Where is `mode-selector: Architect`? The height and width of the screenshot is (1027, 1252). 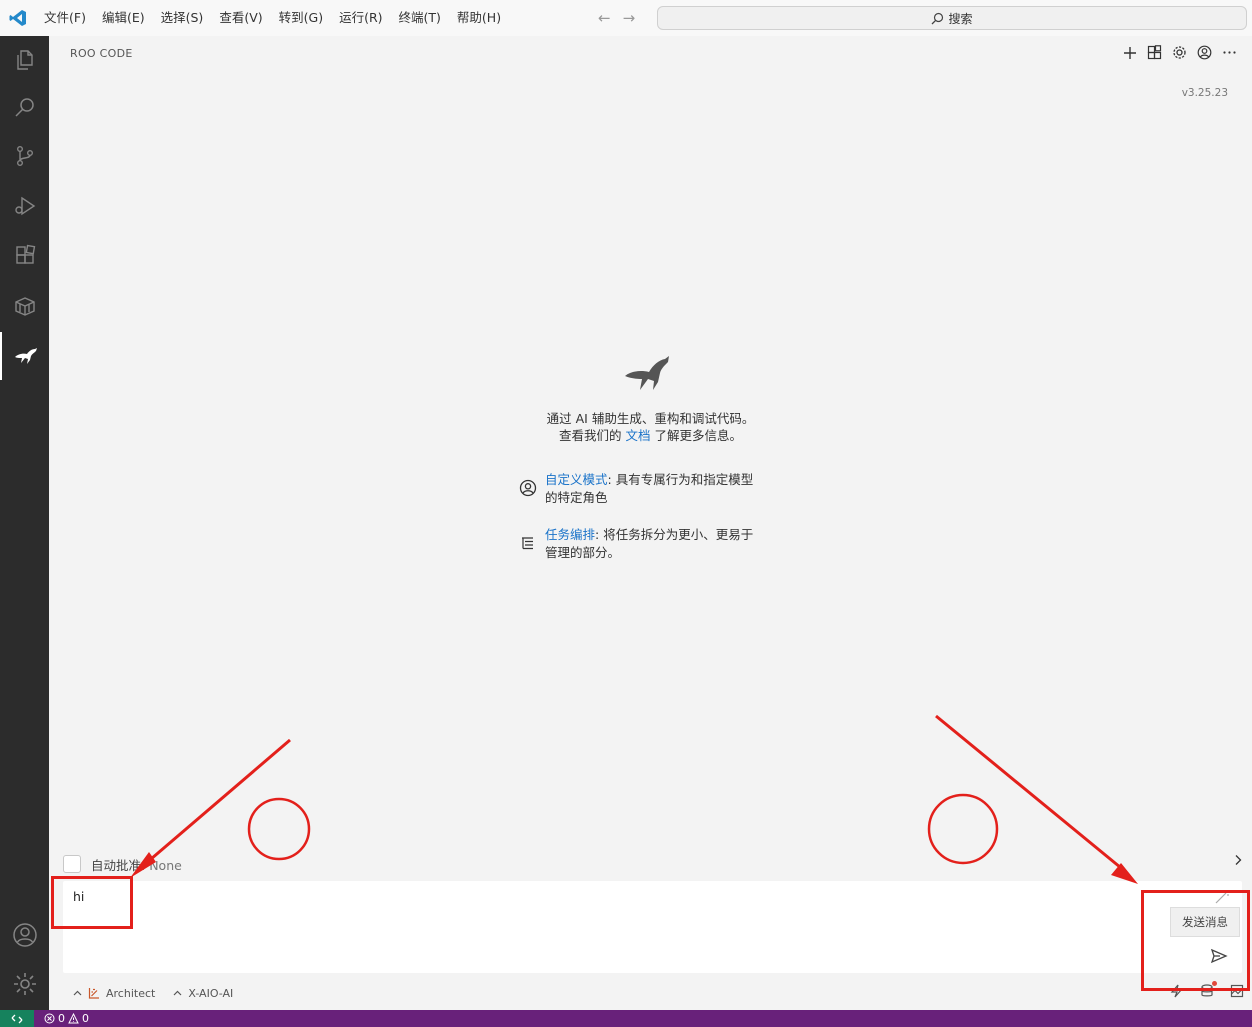
mode-selector: Architect is located at coordinates (114, 993).